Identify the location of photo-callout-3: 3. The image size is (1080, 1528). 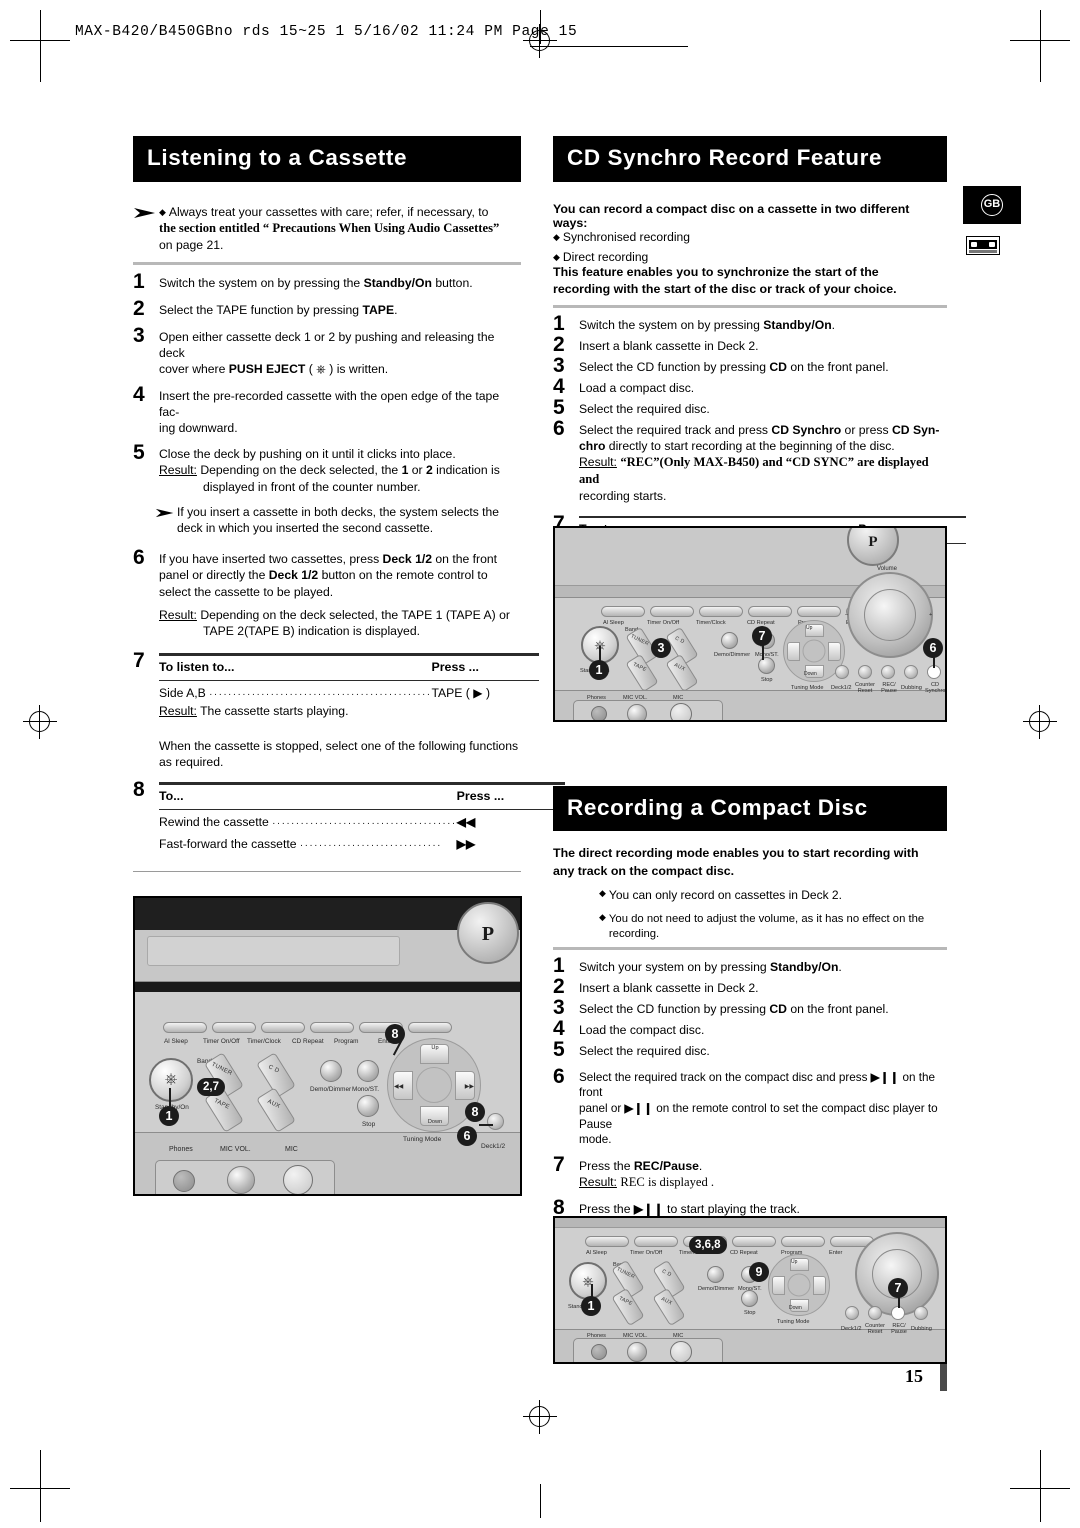
(661, 648).